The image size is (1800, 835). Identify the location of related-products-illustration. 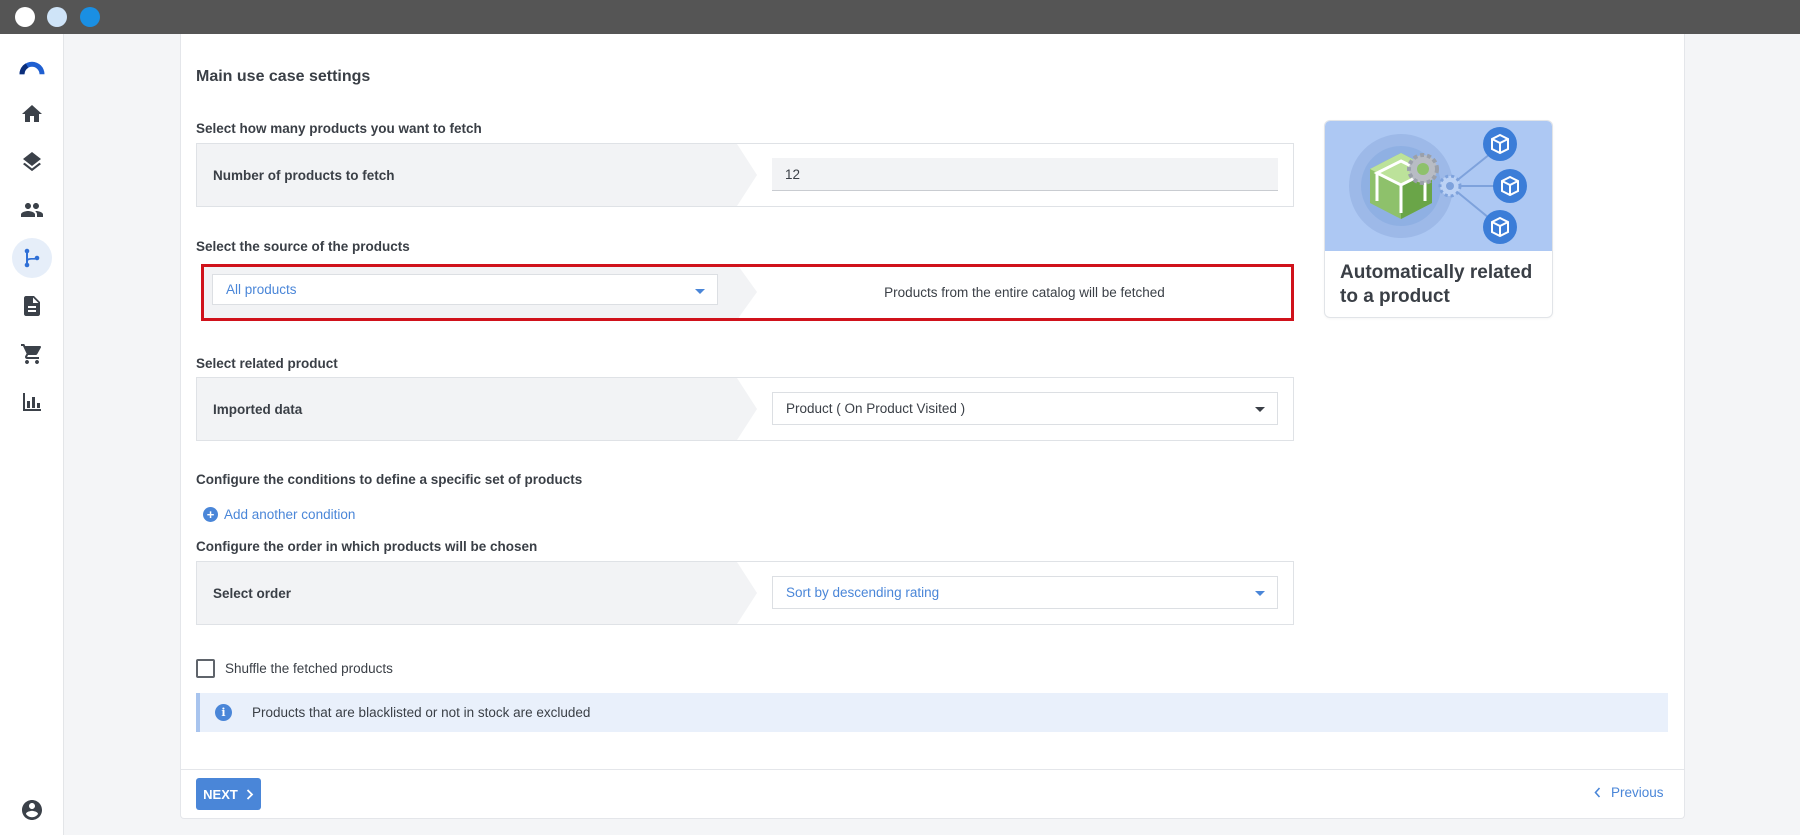
(1438, 185).